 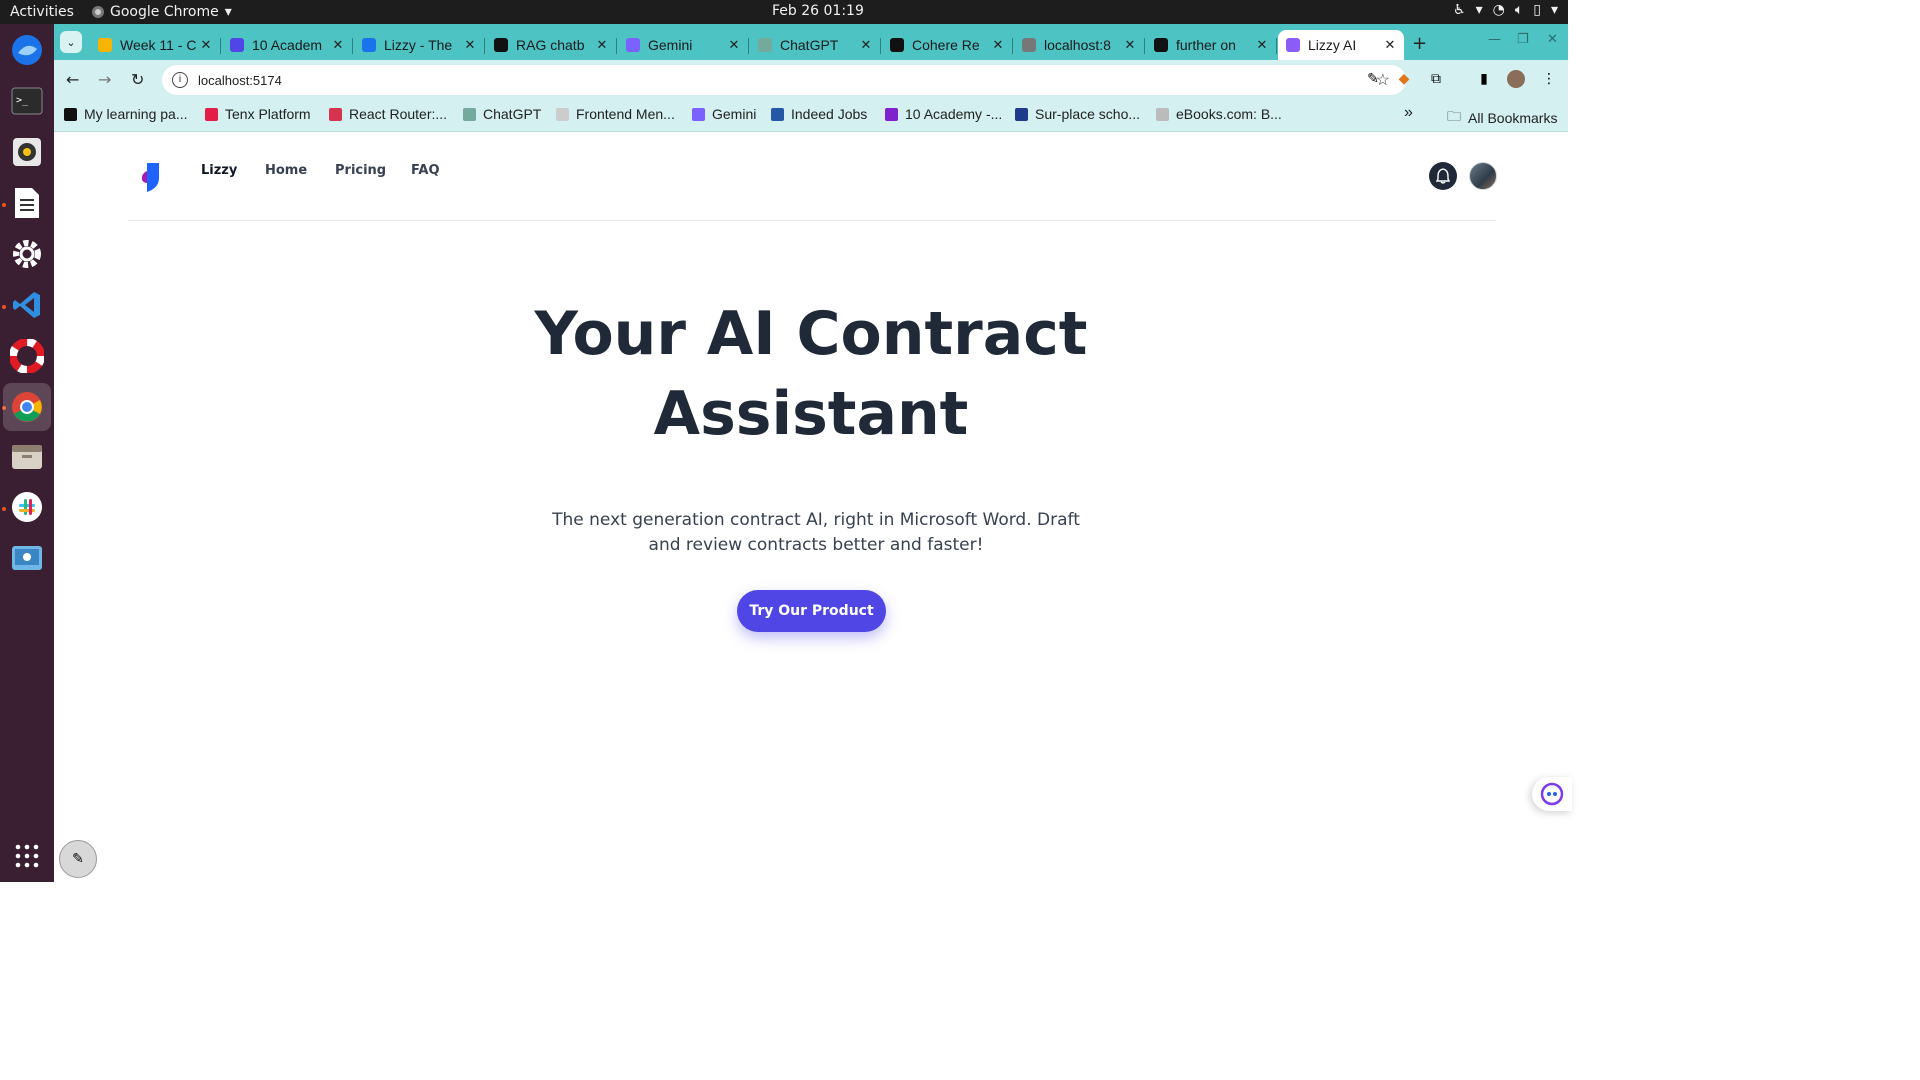 What do you see at coordinates (947, 45) in the screenshot?
I see `browser-tab: Cohere Re ✕` at bounding box center [947, 45].